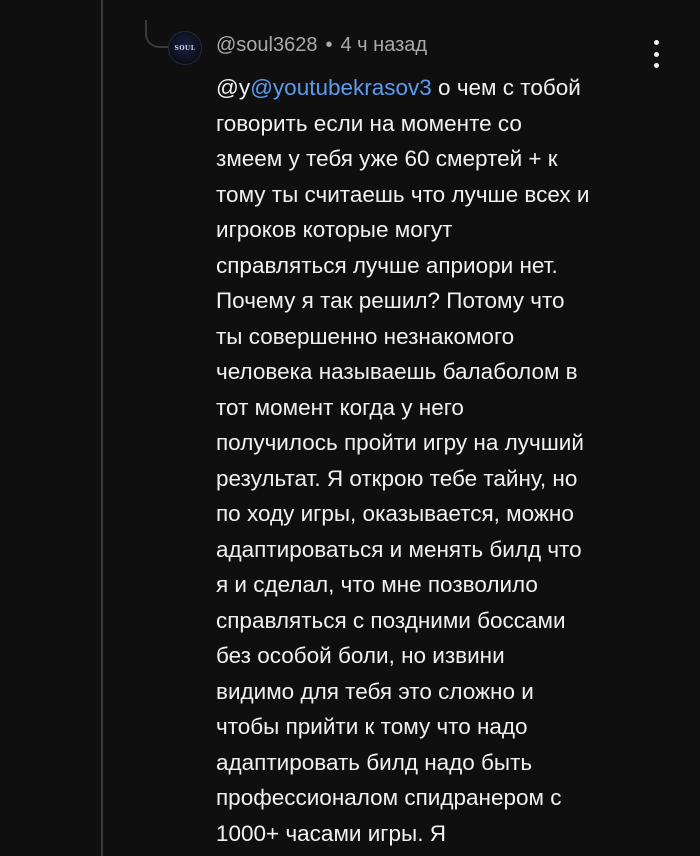 This screenshot has width=700, height=856. What do you see at coordinates (397, 371) in the screenshot?
I see `comment-line: человека называешь балаболом в` at bounding box center [397, 371].